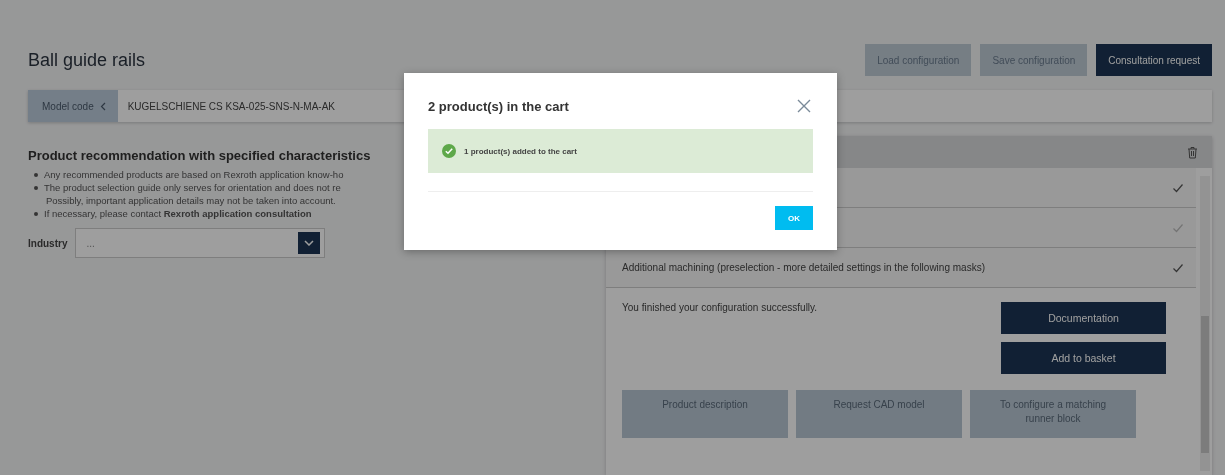  I want to click on bullet-text: The product selection guide only serves for orientation and does not re, so click(192, 187).